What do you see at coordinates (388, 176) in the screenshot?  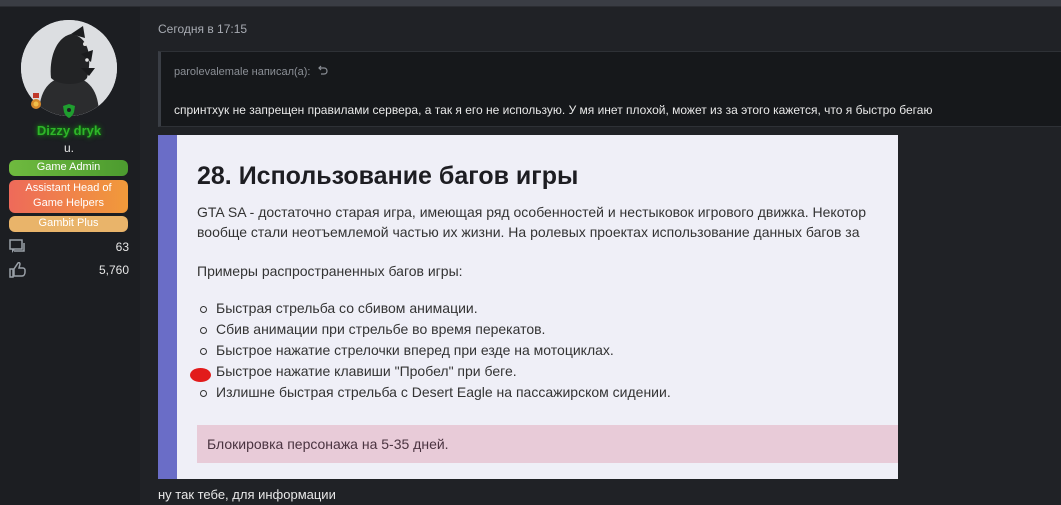 I see `rules-title: 28. Использование багов игры` at bounding box center [388, 176].